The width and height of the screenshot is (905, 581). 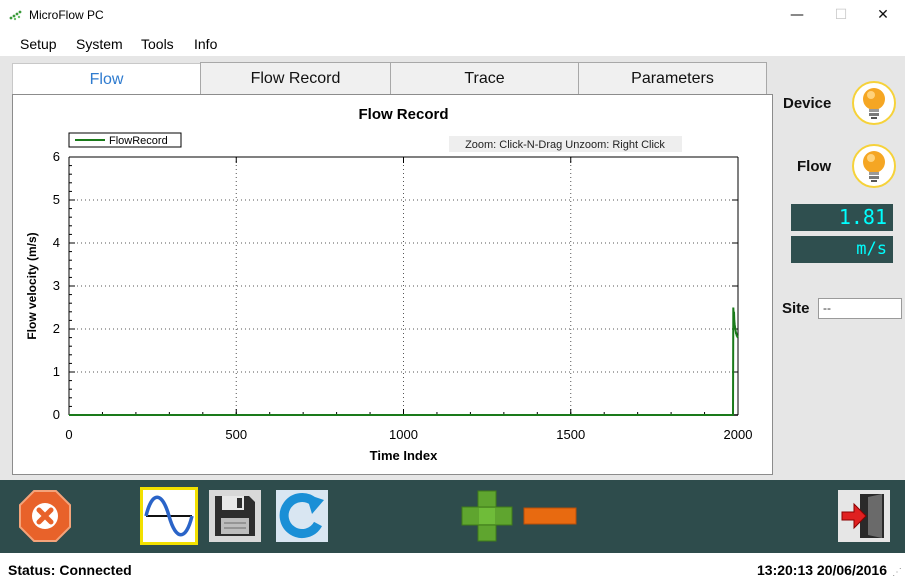 What do you see at coordinates (15, 15) in the screenshot?
I see `app-icon` at bounding box center [15, 15].